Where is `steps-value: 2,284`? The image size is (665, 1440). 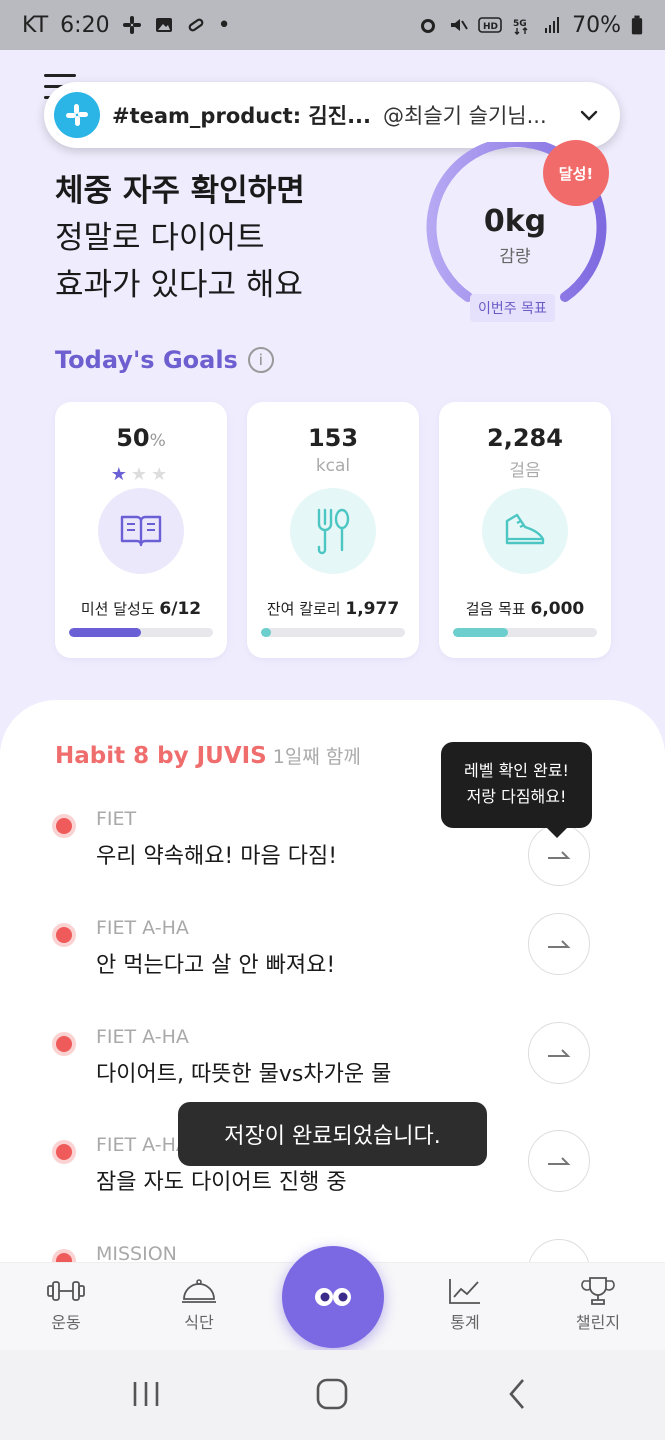 steps-value: 2,284 is located at coordinates (525, 438).